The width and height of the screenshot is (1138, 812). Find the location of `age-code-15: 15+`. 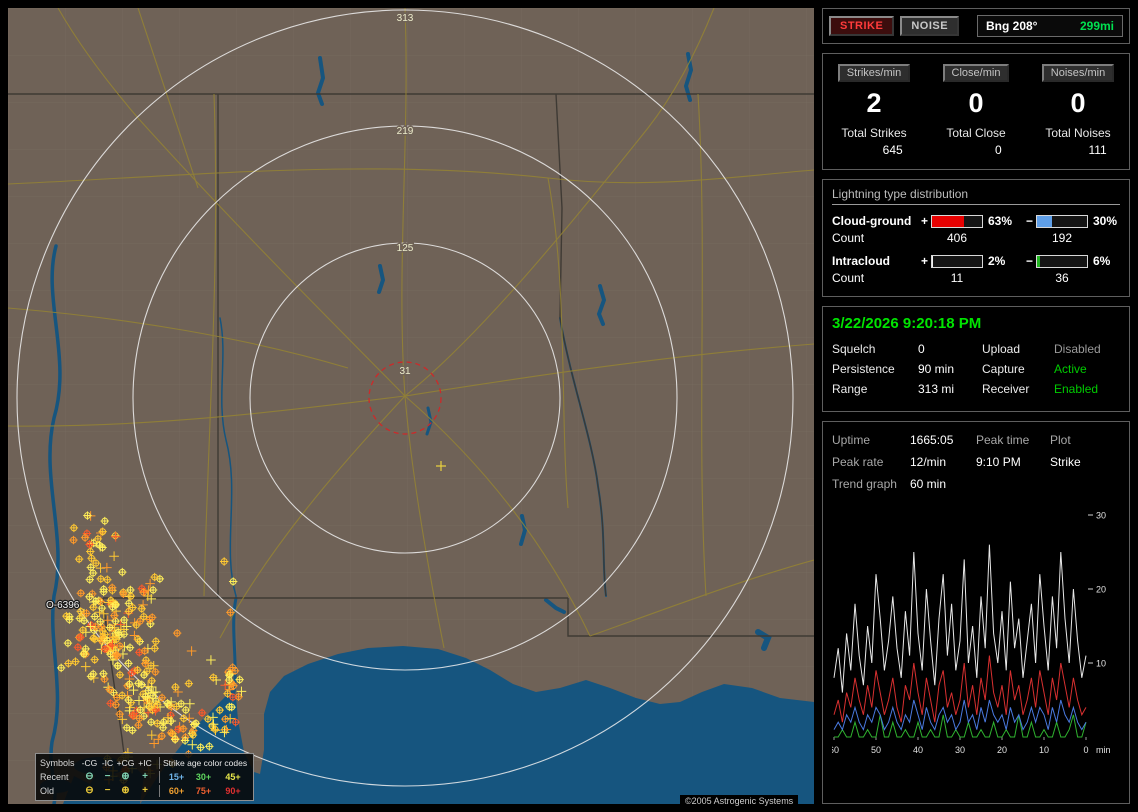

age-code-15: 15+ is located at coordinates (176, 777).